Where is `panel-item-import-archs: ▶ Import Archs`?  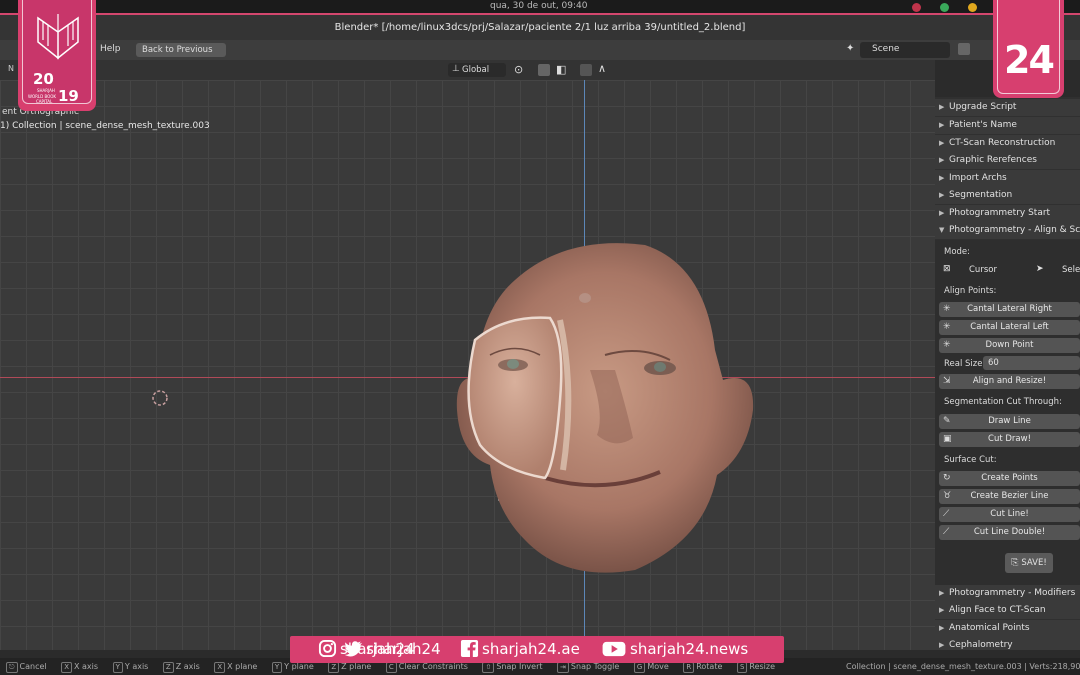 panel-item-import-archs: ▶ Import Archs is located at coordinates (1007, 178).